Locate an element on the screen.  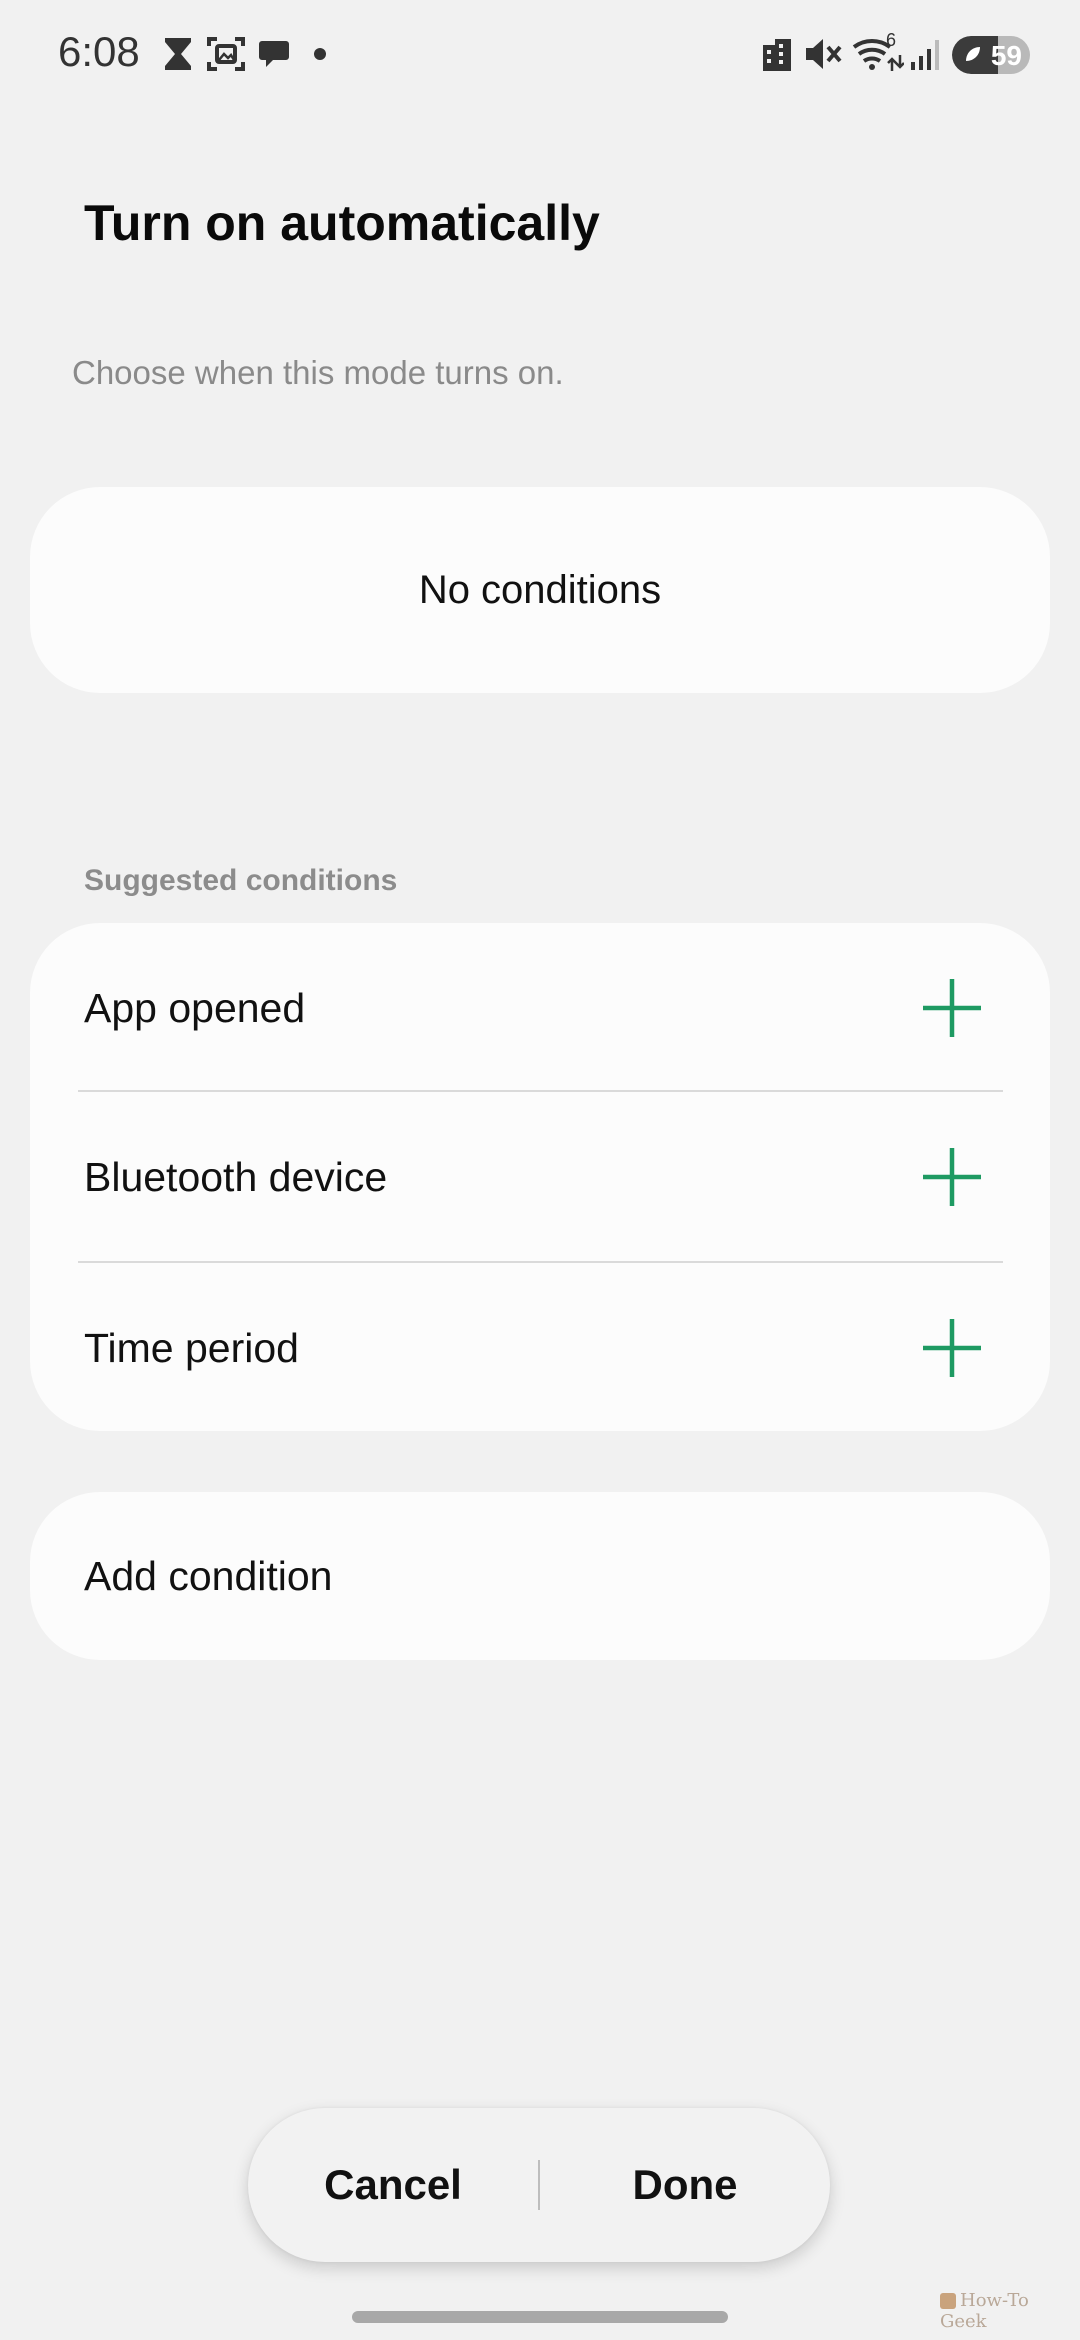
action-bar: Cancel Done is located at coordinates (539, 2185).